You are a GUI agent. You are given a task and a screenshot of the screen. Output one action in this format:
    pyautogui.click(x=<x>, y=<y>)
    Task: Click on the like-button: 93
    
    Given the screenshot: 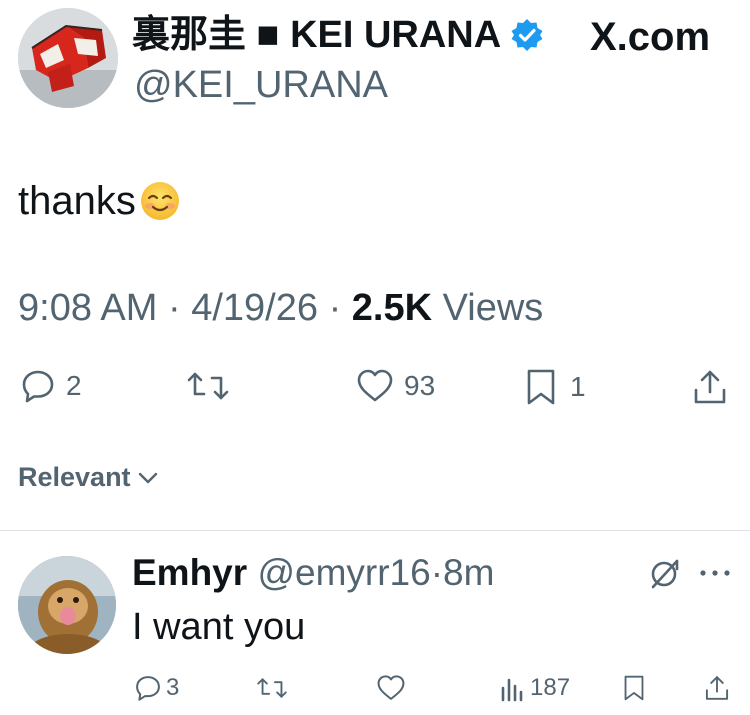 What is the action you would take?
    pyautogui.click(x=395, y=386)
    